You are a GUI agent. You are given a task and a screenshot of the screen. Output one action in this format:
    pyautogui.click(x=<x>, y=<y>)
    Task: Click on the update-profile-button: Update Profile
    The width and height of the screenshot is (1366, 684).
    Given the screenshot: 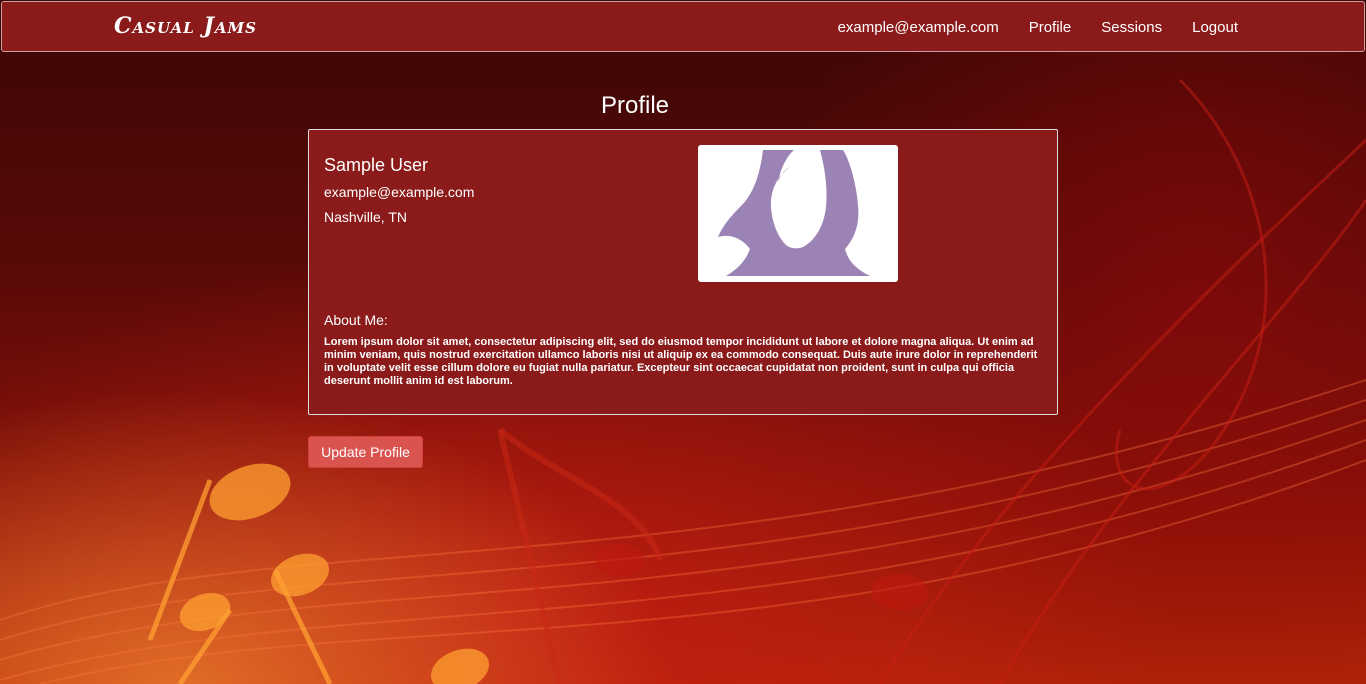 What is the action you would take?
    pyautogui.click(x=365, y=452)
    